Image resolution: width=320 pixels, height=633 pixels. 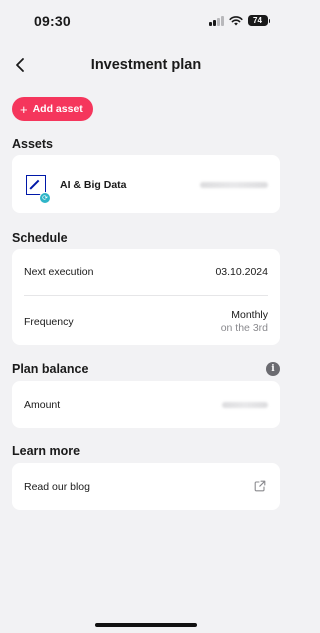 I want to click on read-blog-link: Read our blog, so click(x=146, y=486).